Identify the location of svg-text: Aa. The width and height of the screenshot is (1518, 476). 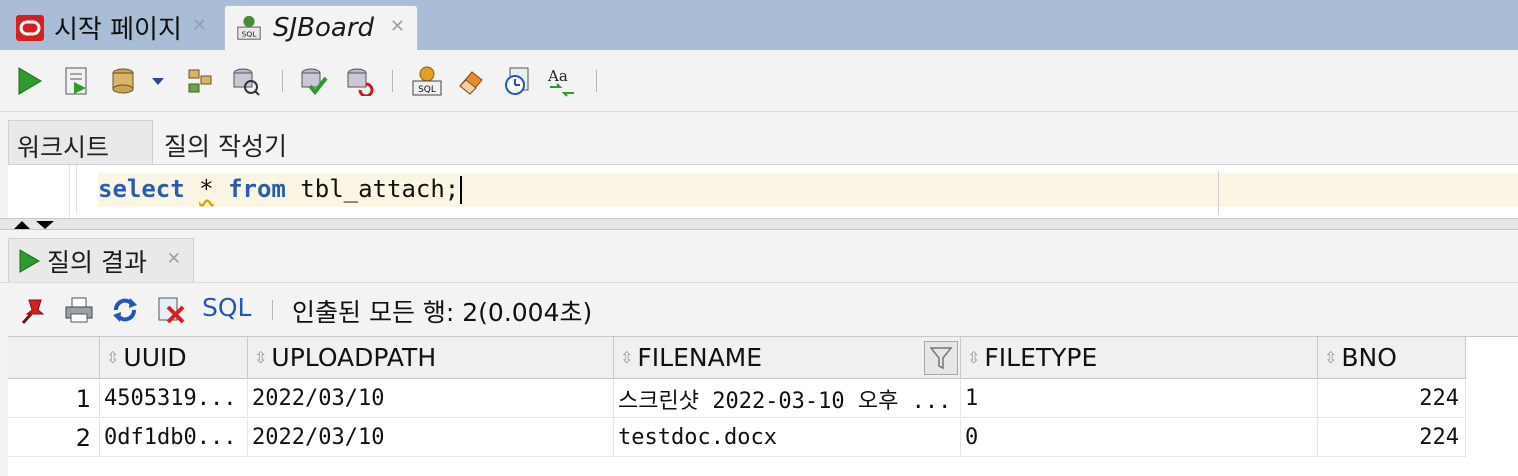
(557, 76).